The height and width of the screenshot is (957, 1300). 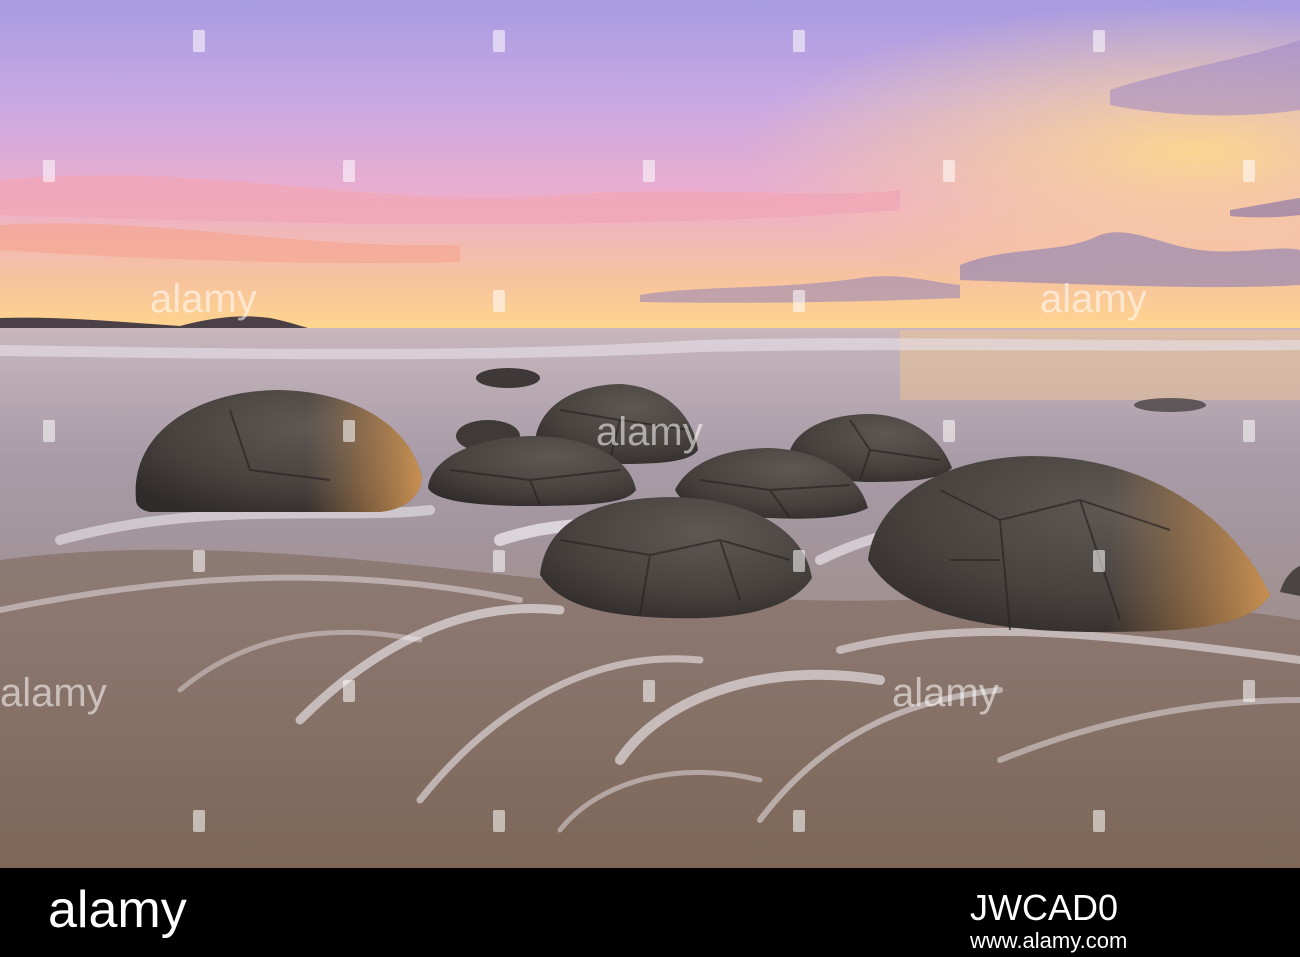 I want to click on alamy-logo: alamy, so click(x=117, y=910).